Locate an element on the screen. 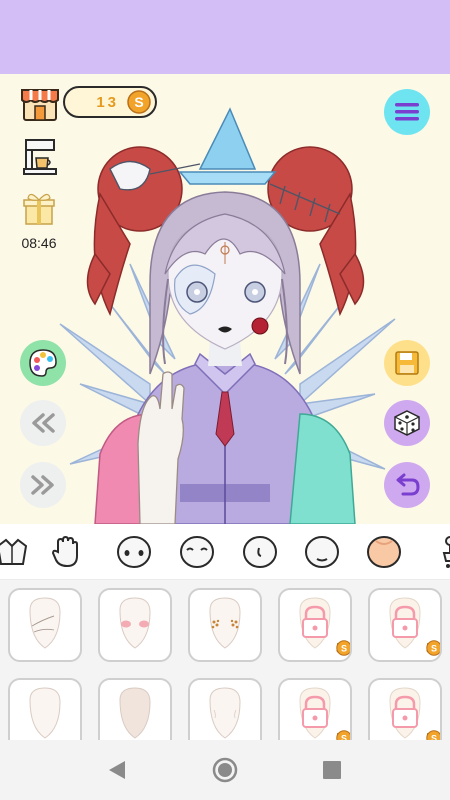  face-mouth-icon is located at coordinates (322, 552).